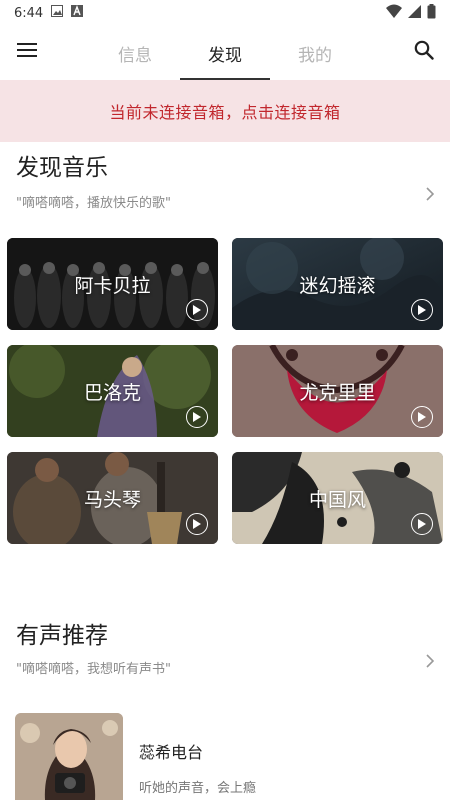 Image resolution: width=450 pixels, height=800 pixels. I want to click on status-time: 6:44, so click(29, 13).